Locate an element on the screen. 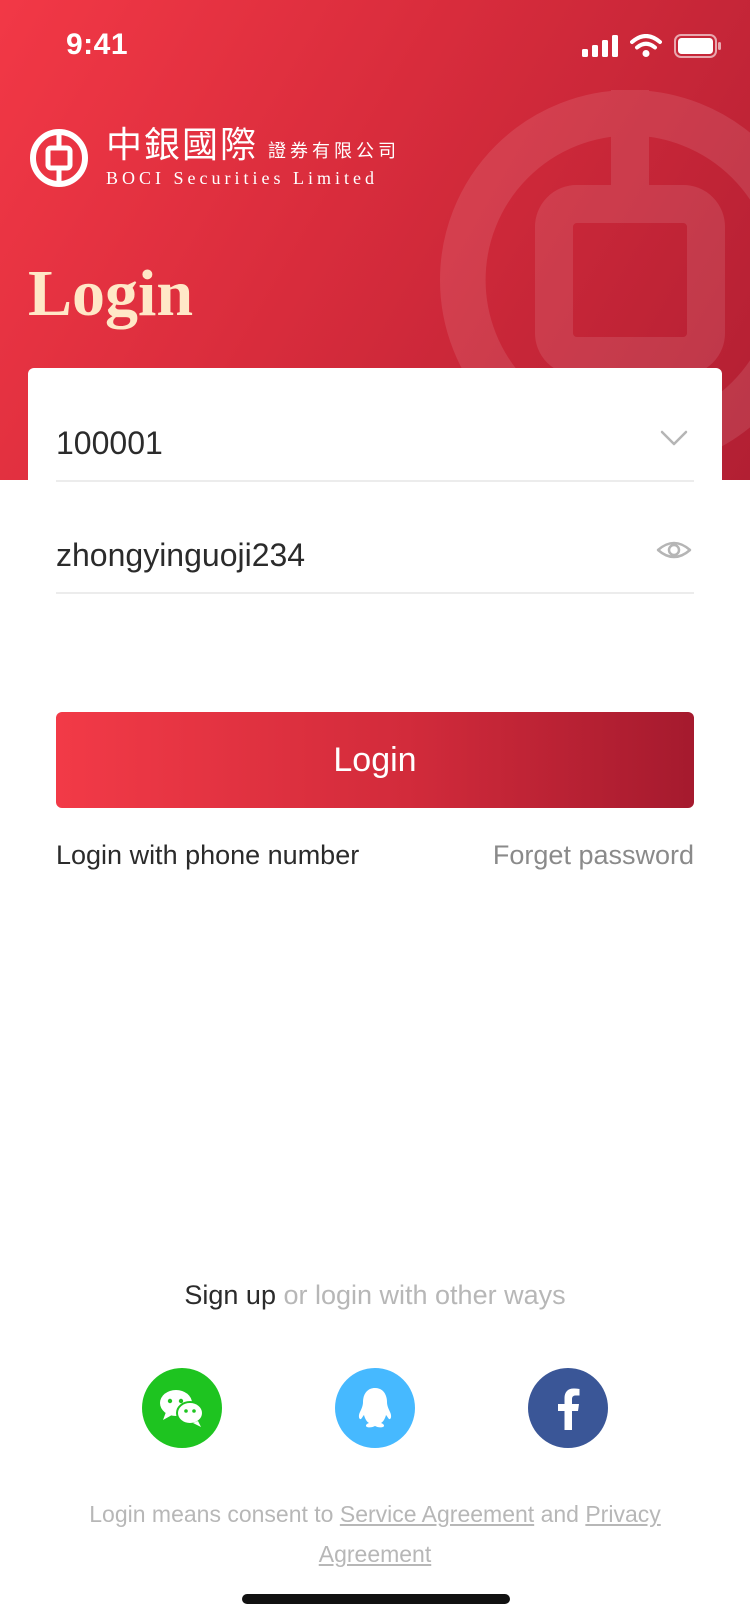  consent-prefix: Login means consent to is located at coordinates (214, 1514).